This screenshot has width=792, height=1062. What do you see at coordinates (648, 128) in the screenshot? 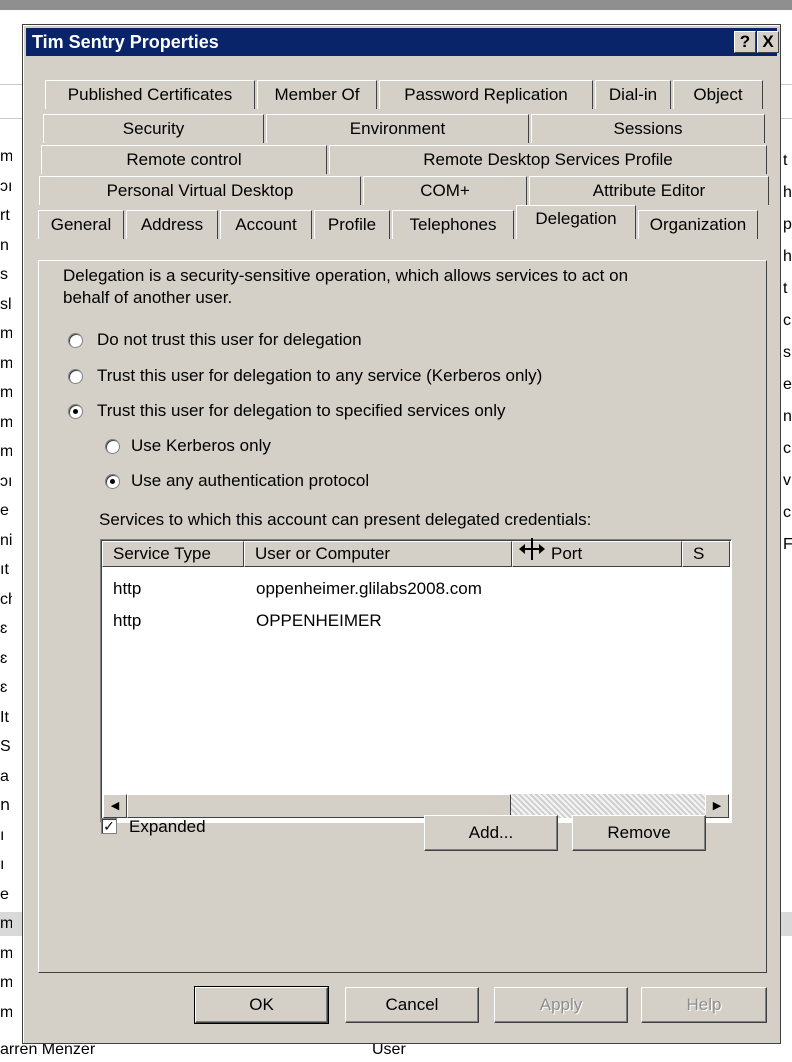
I see `tab-sessions: Sessions` at bounding box center [648, 128].